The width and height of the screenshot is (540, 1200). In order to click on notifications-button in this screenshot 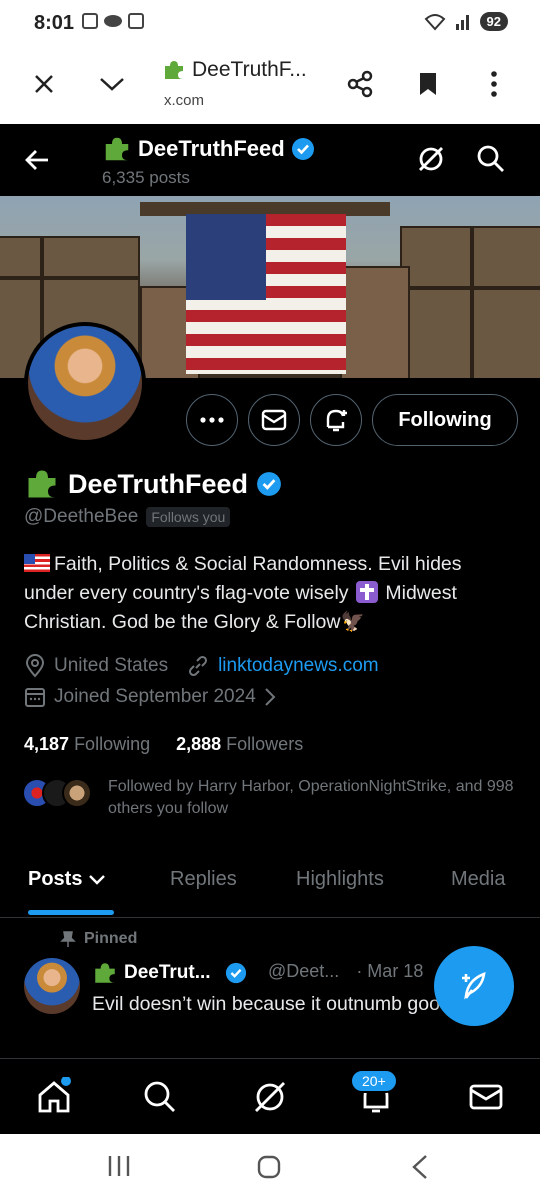, I will do `click(336, 420)`.